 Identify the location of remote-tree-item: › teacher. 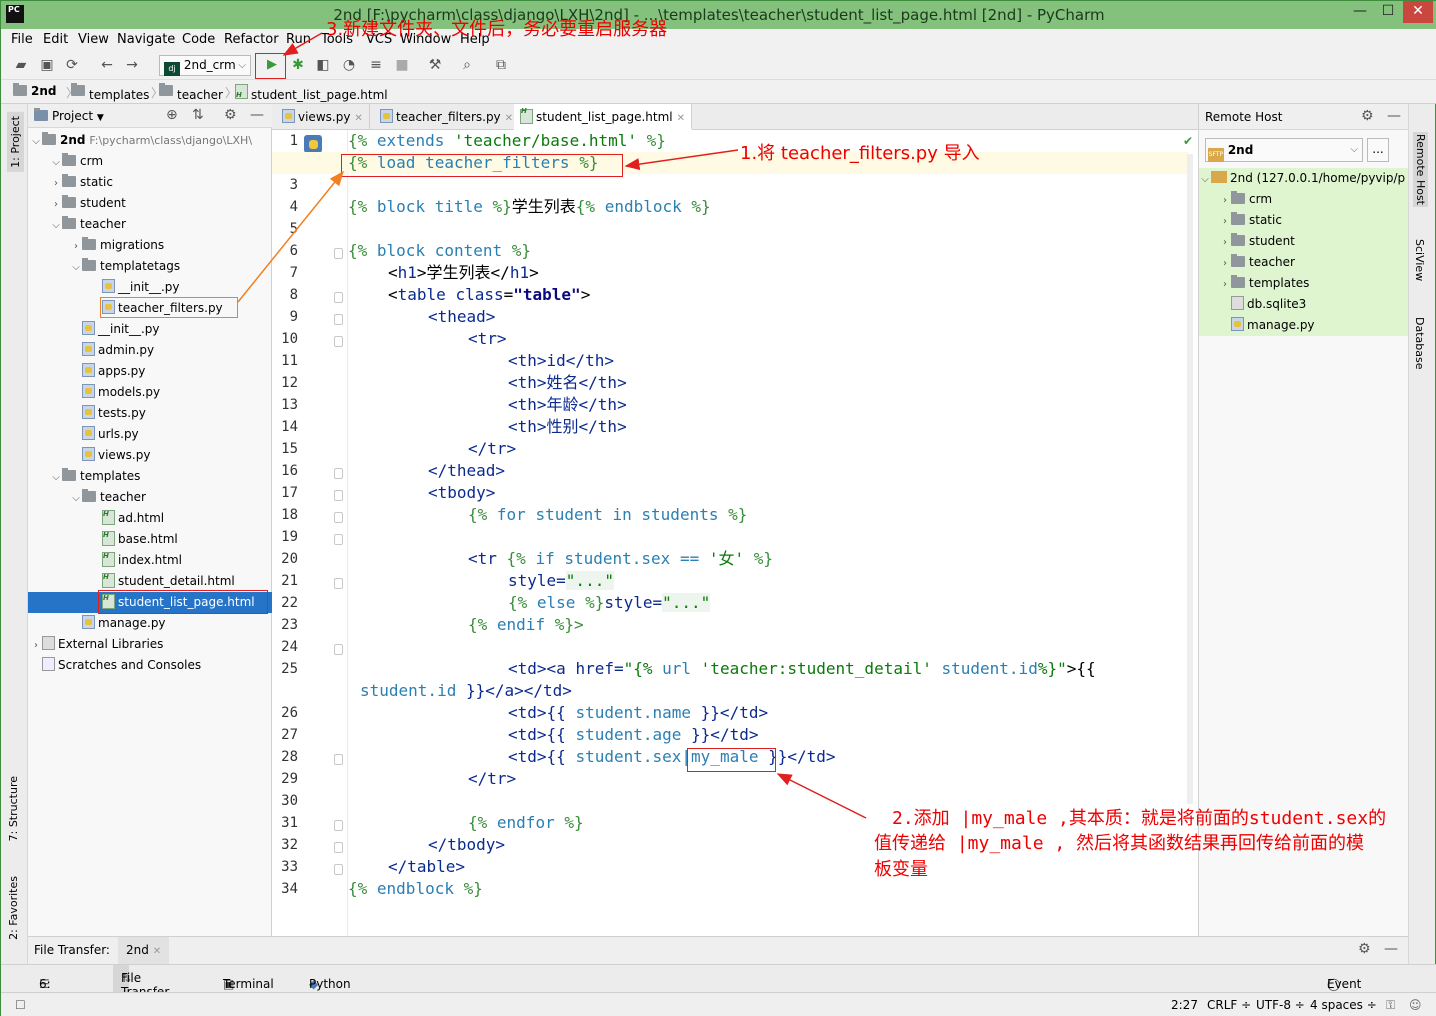
(1304, 262).